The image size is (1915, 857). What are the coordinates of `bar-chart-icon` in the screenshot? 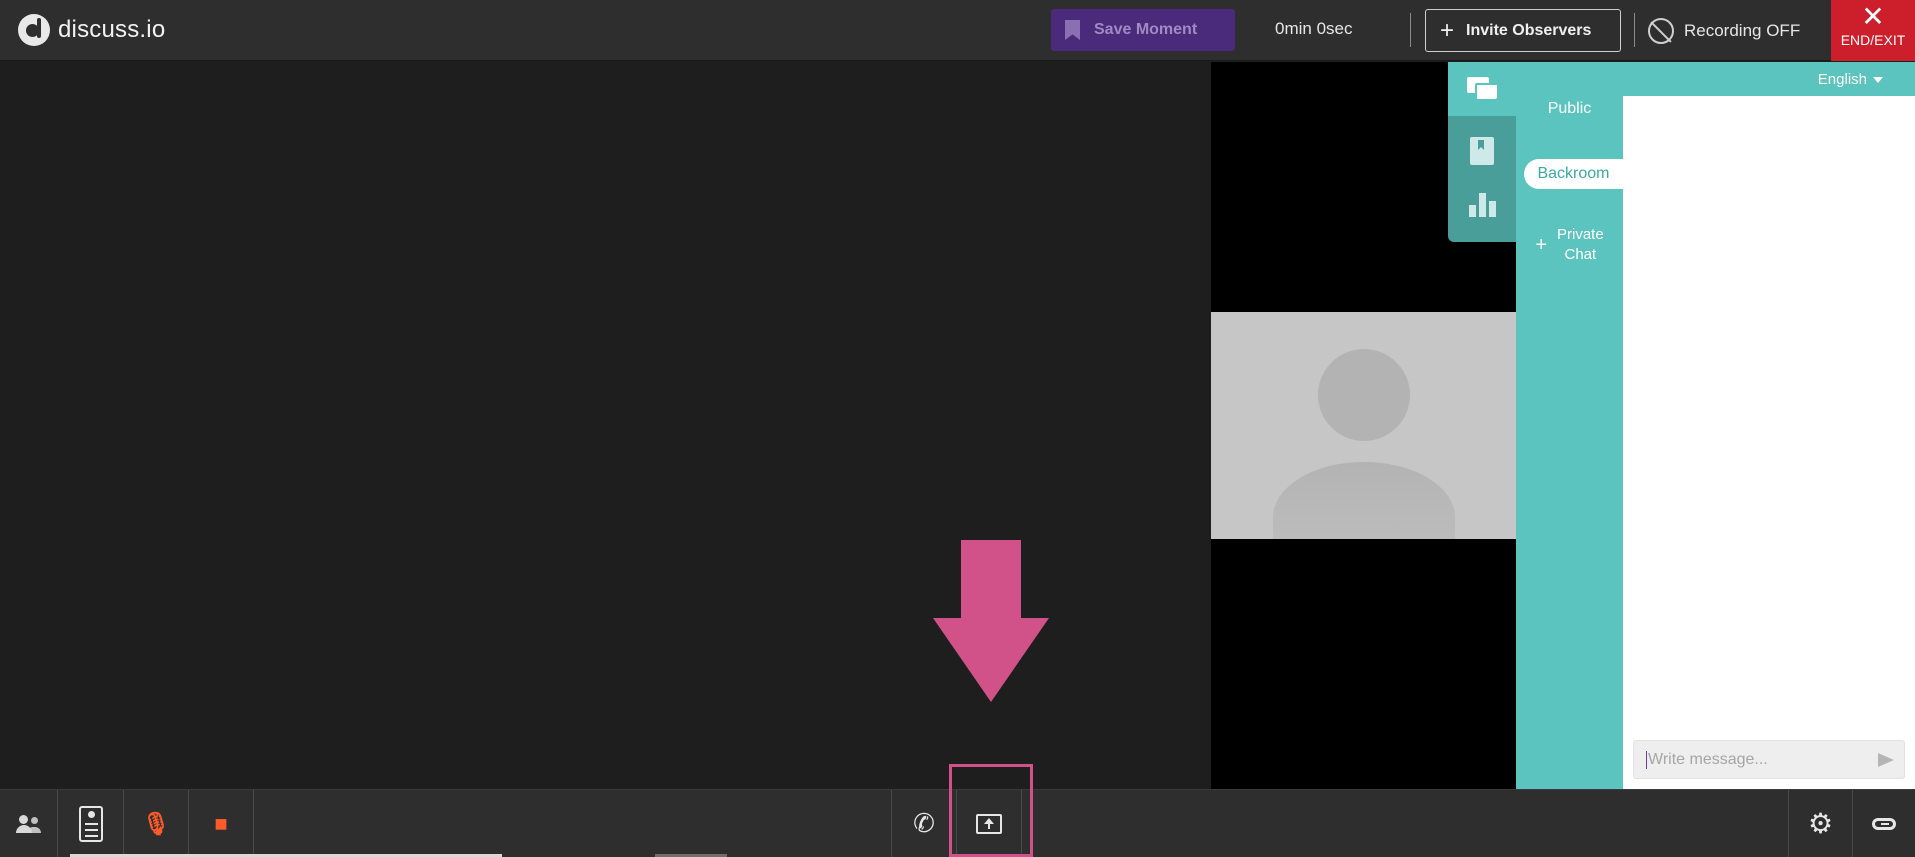 It's located at (1482, 205).